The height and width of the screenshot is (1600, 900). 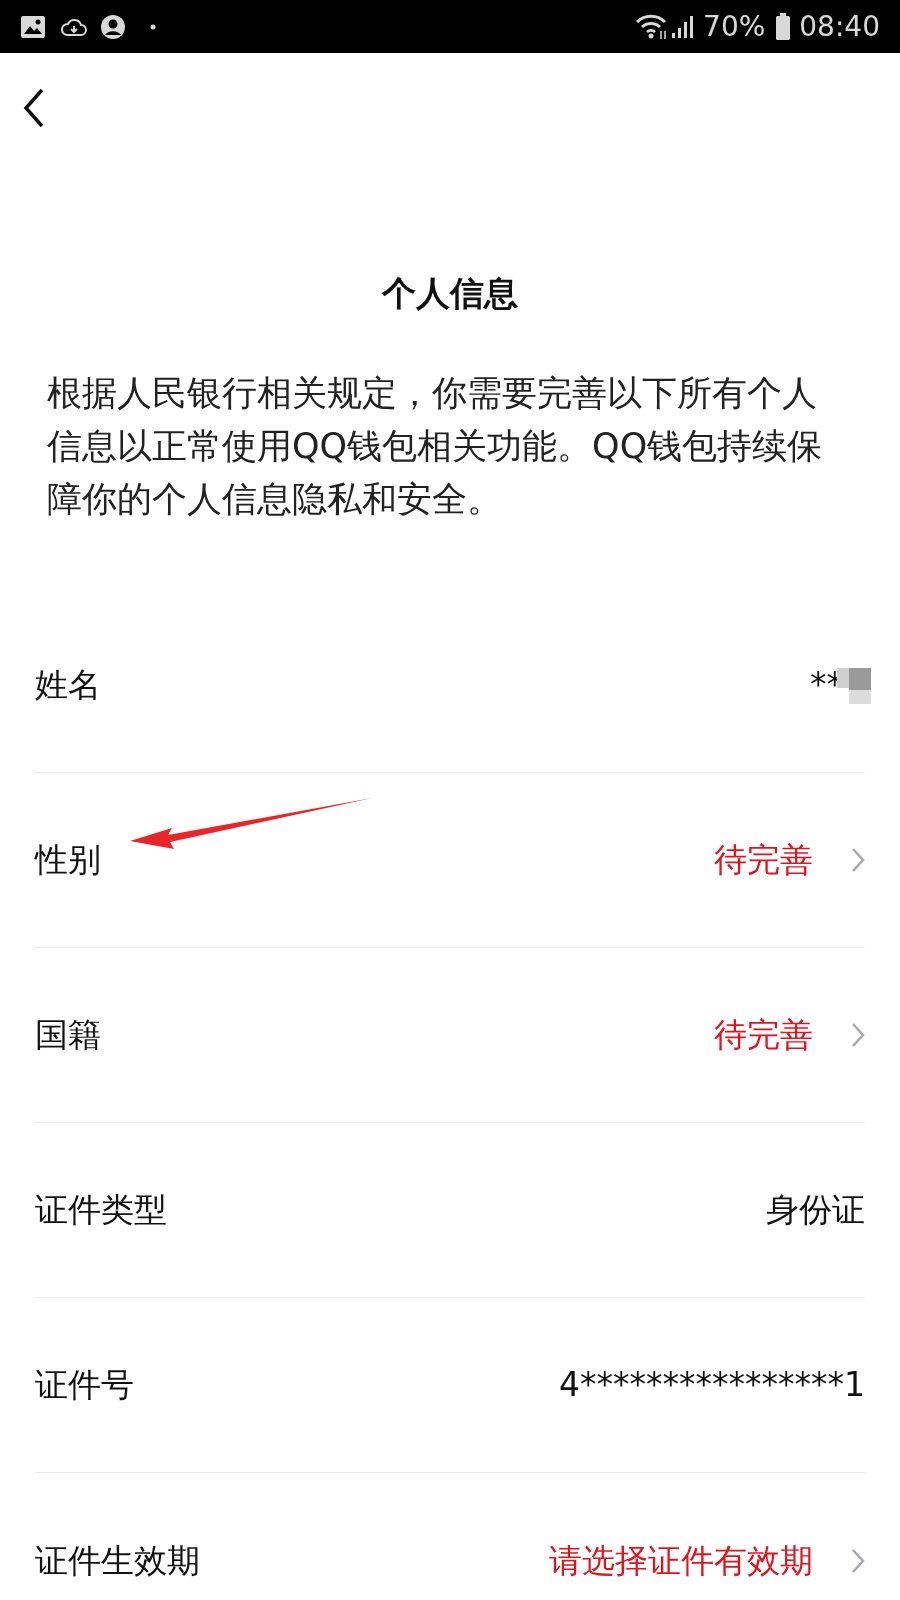 I want to click on row-label: 证件生效期, so click(x=117, y=1560).